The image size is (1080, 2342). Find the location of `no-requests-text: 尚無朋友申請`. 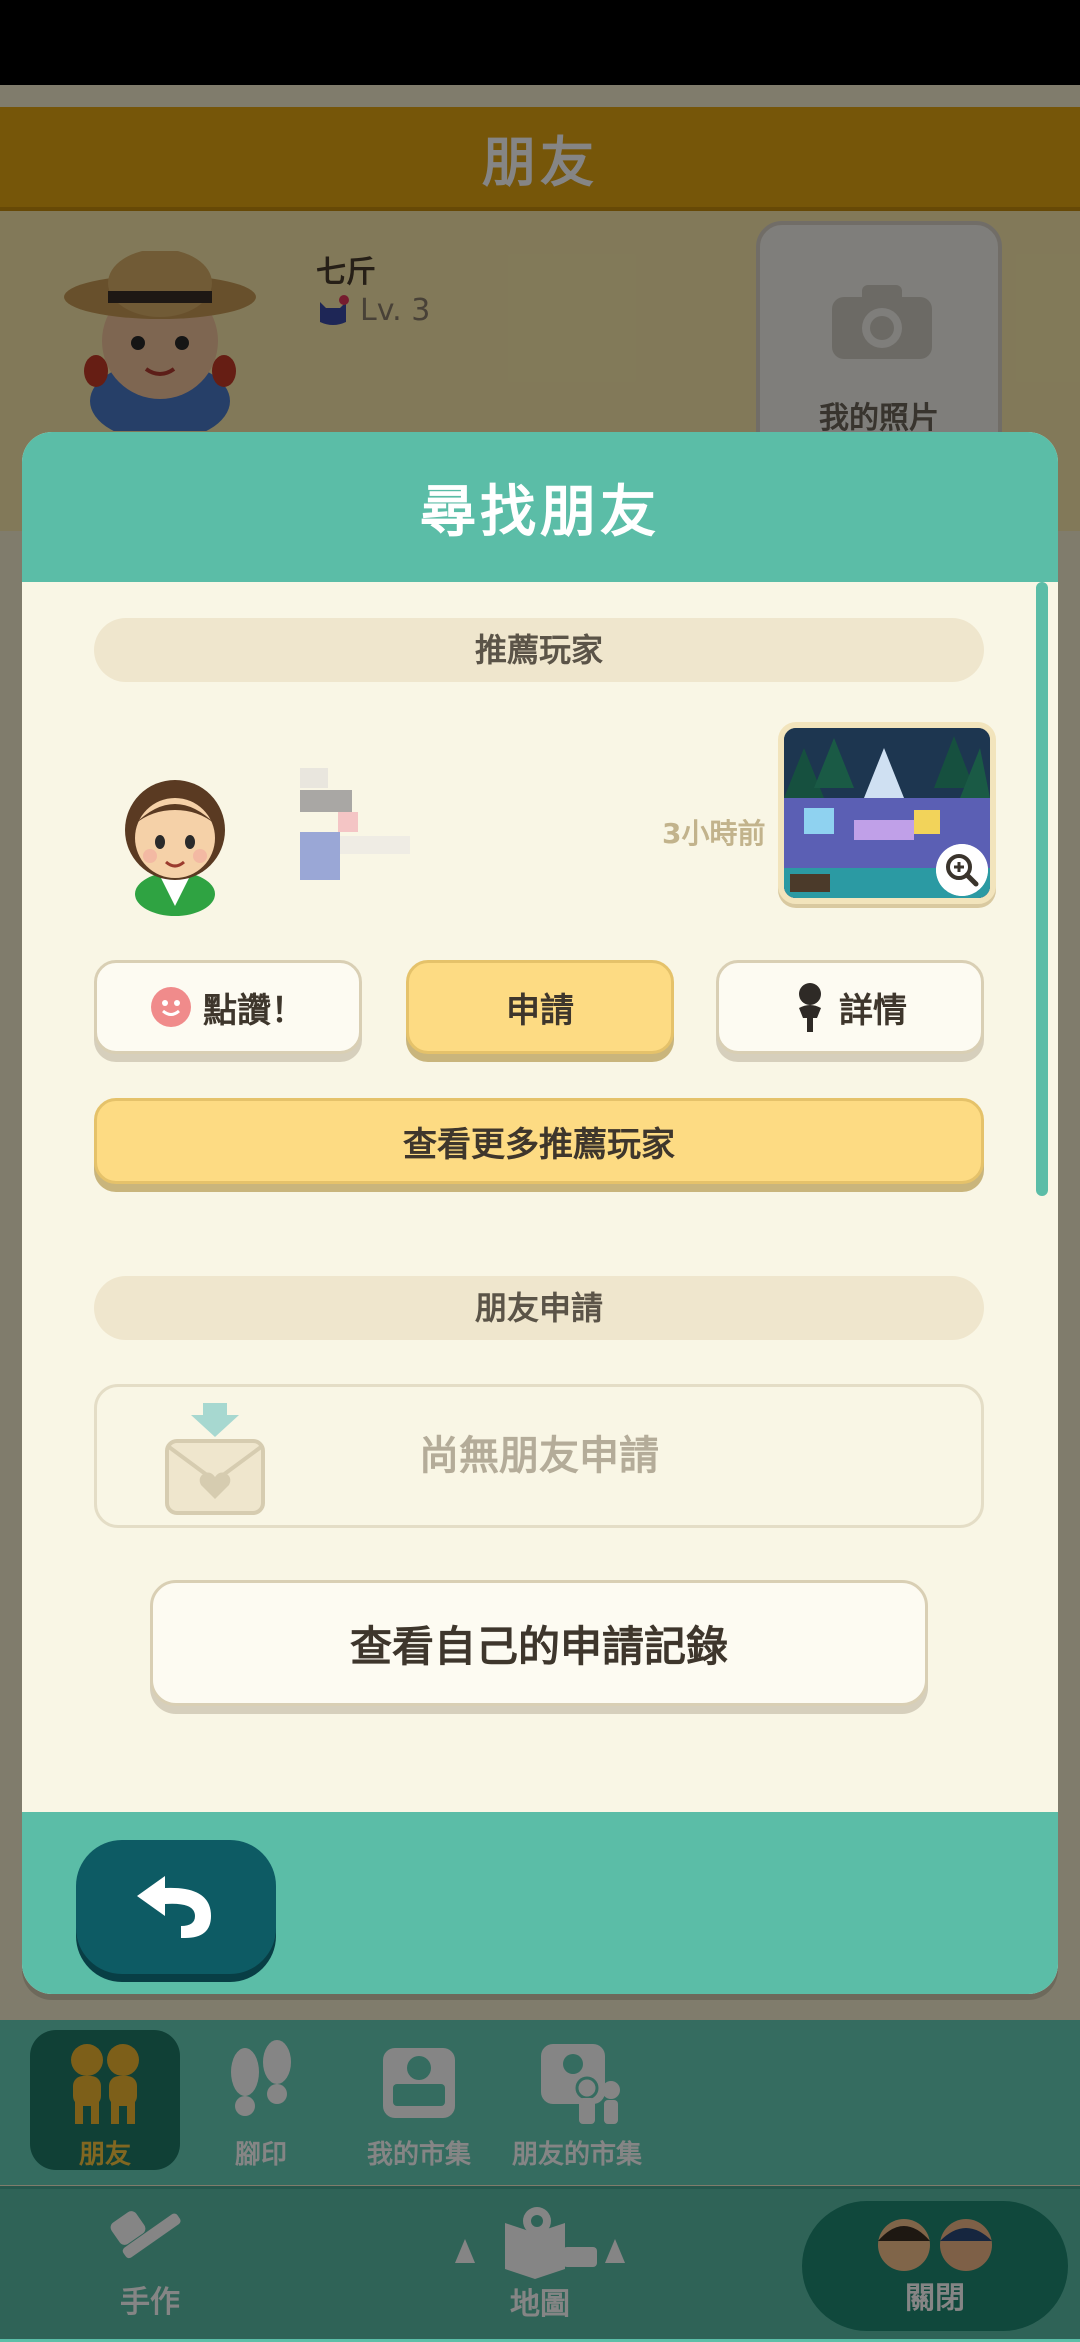

no-requests-text: 尚無朋友申請 is located at coordinates (539, 1456).